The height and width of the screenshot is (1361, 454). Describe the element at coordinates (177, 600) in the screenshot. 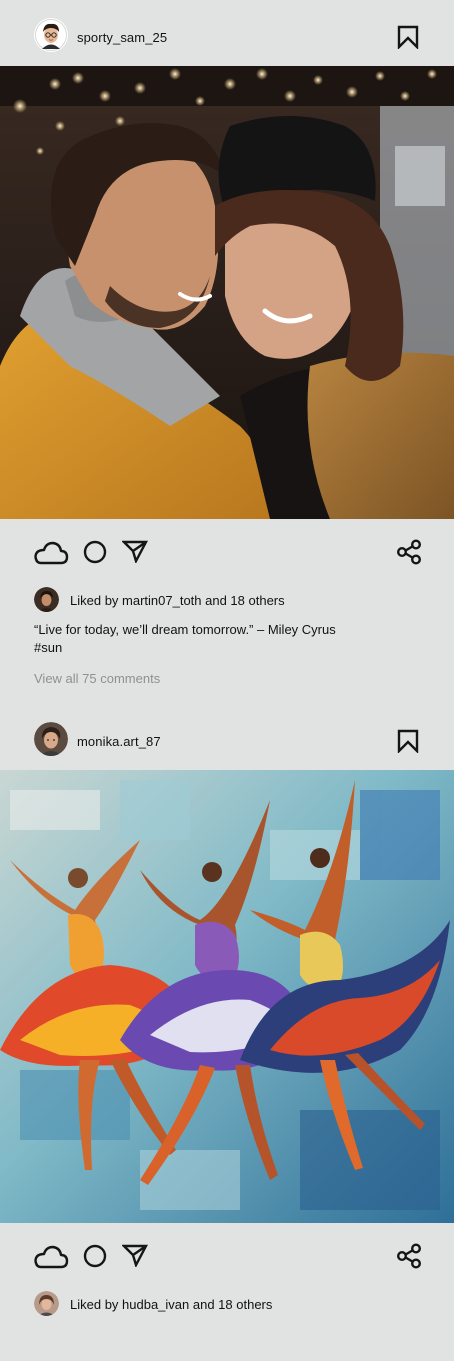

I see `likes-text: Liked by martin07_toth and 18 others` at that location.